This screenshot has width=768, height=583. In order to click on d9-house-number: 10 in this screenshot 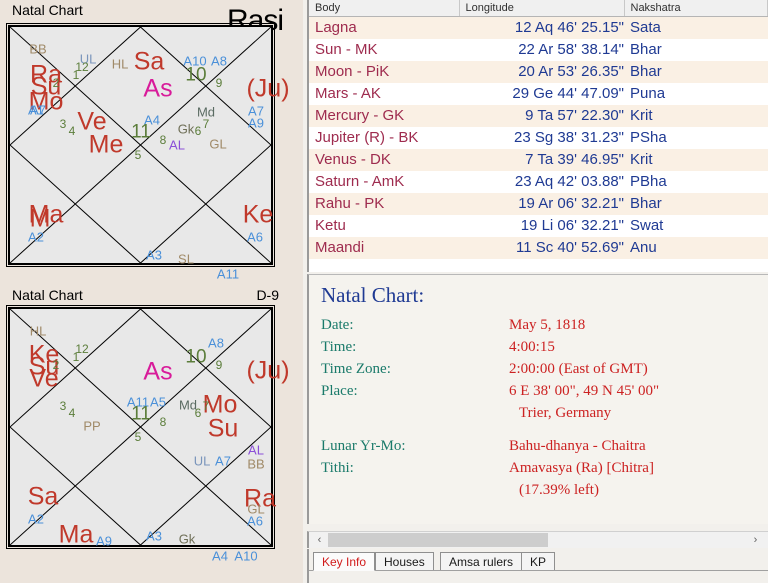, I will do `click(196, 357)`.